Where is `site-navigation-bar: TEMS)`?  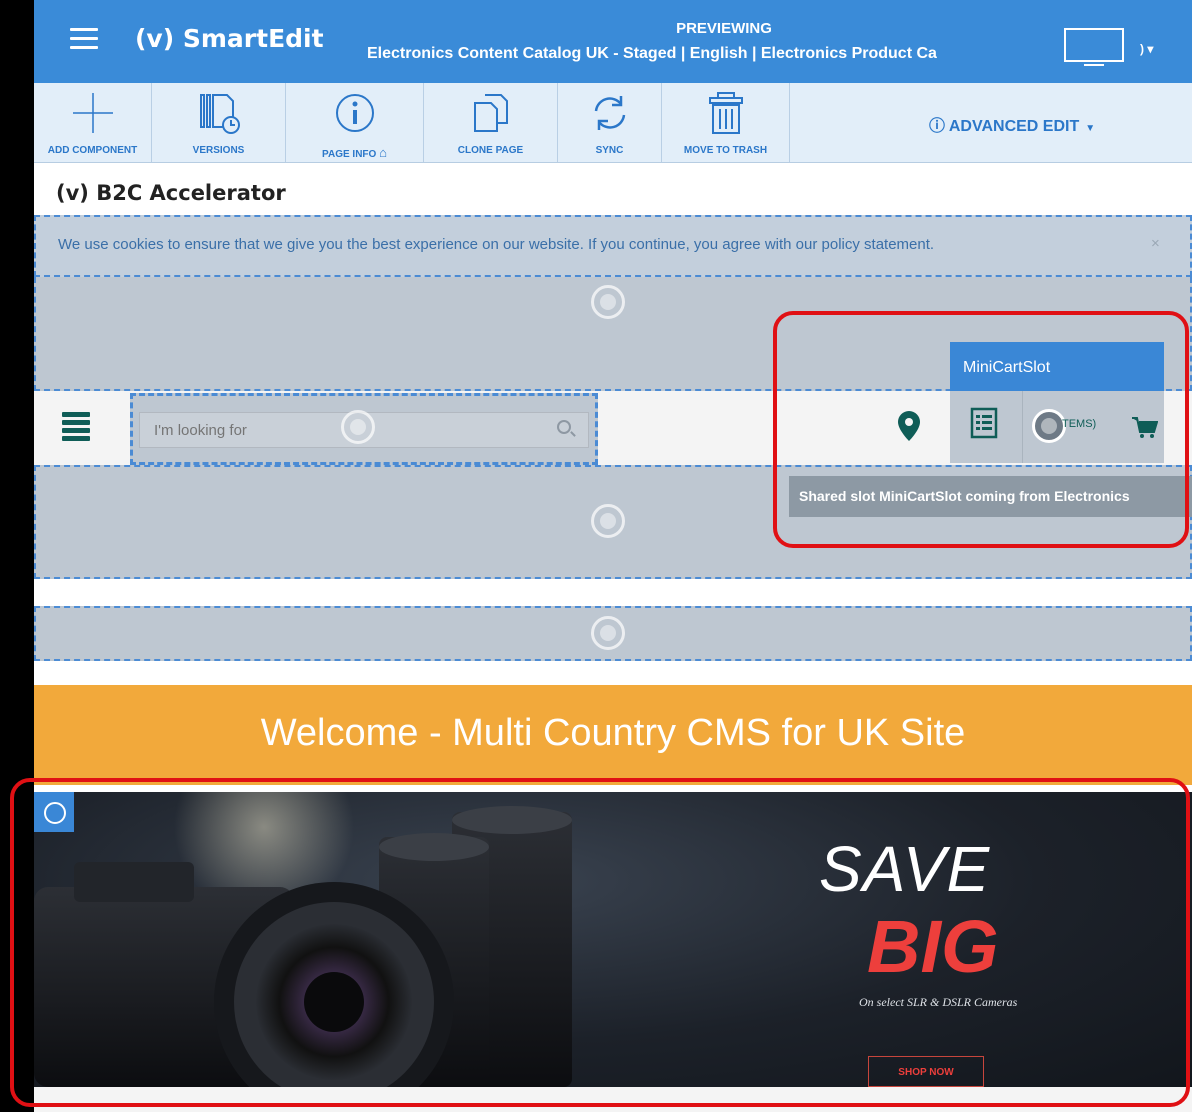
site-navigation-bar: TEMS) is located at coordinates (613, 428).